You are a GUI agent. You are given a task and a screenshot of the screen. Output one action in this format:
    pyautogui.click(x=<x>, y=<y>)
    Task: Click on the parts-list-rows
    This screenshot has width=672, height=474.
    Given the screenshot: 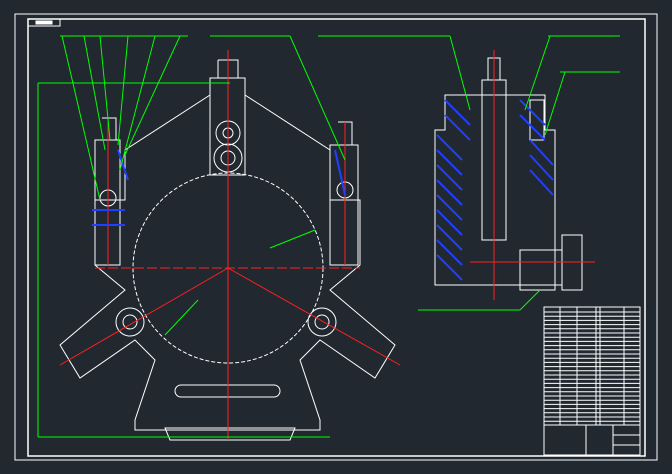 What is the action you would take?
    pyautogui.click(x=592, y=366)
    